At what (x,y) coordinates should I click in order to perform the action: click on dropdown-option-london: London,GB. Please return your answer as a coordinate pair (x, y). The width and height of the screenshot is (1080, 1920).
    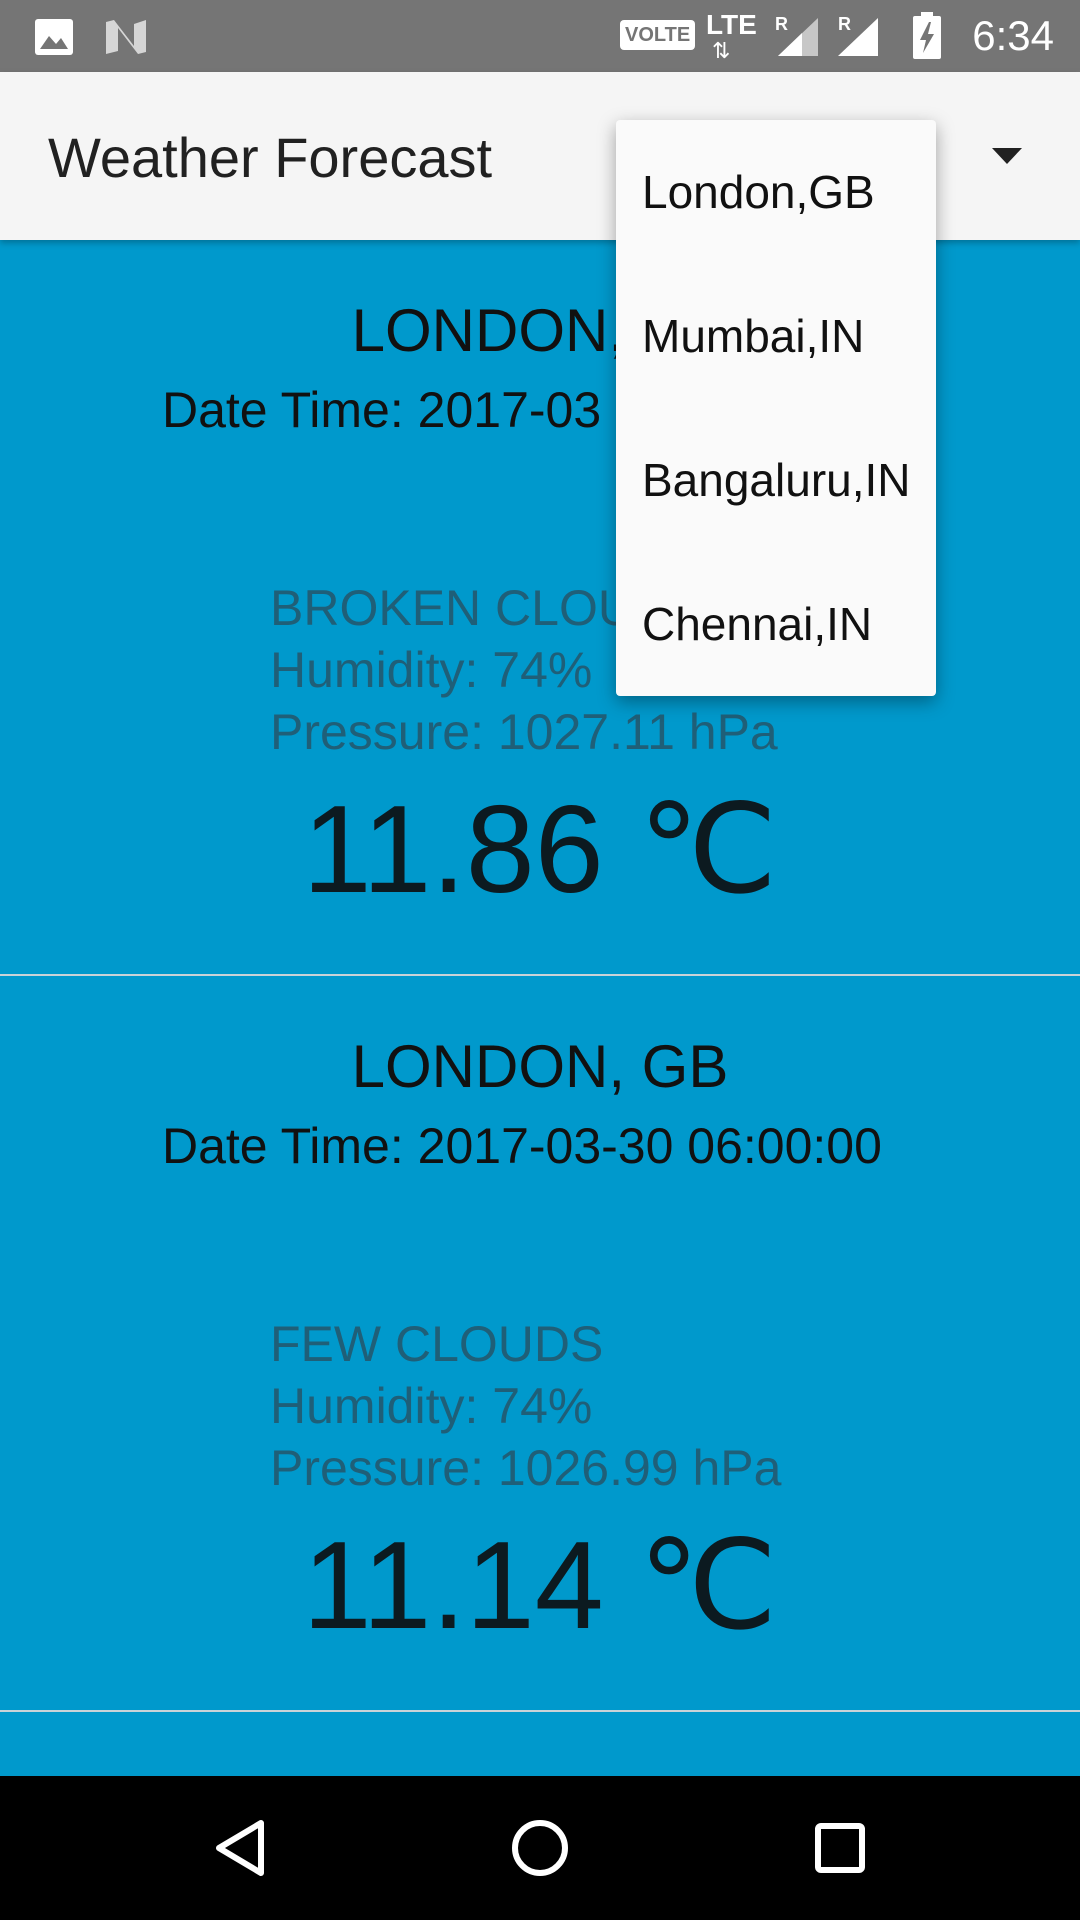
    Looking at the image, I should click on (787, 192).